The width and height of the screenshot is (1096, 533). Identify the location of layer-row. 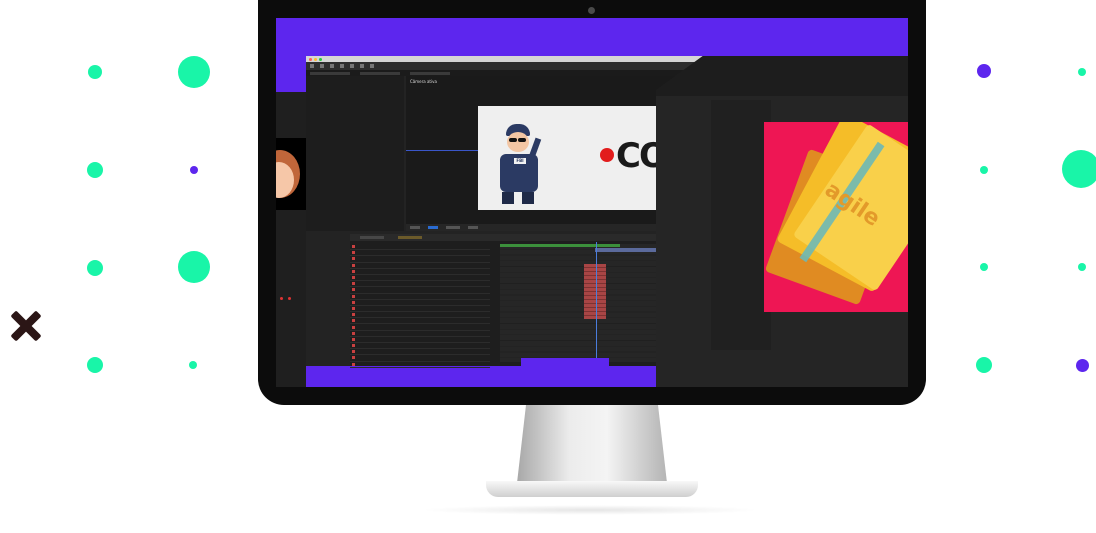
(420, 365).